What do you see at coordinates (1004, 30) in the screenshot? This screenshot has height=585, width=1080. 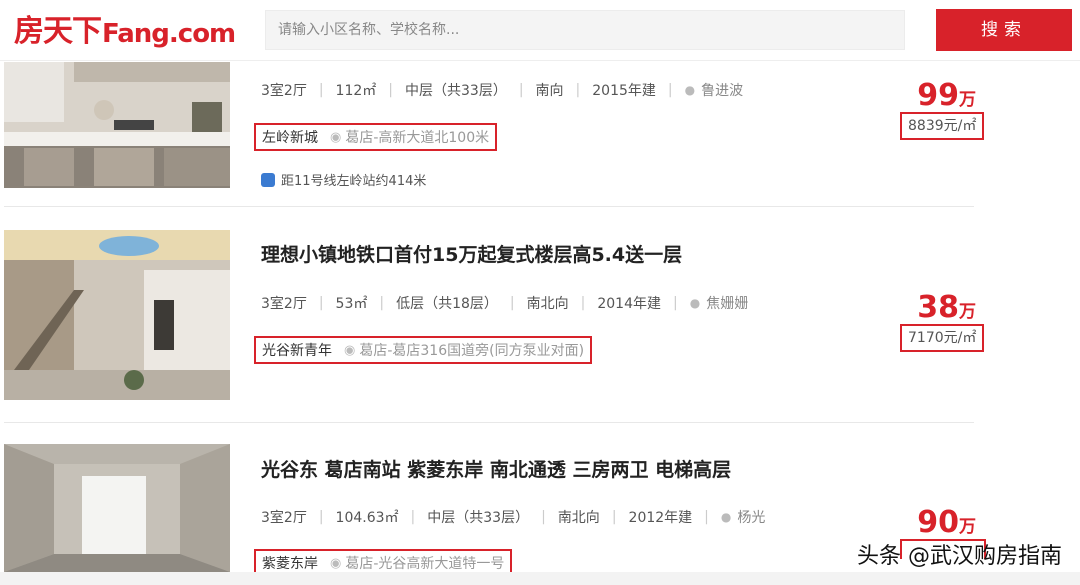 I see `search-button: 搜索` at bounding box center [1004, 30].